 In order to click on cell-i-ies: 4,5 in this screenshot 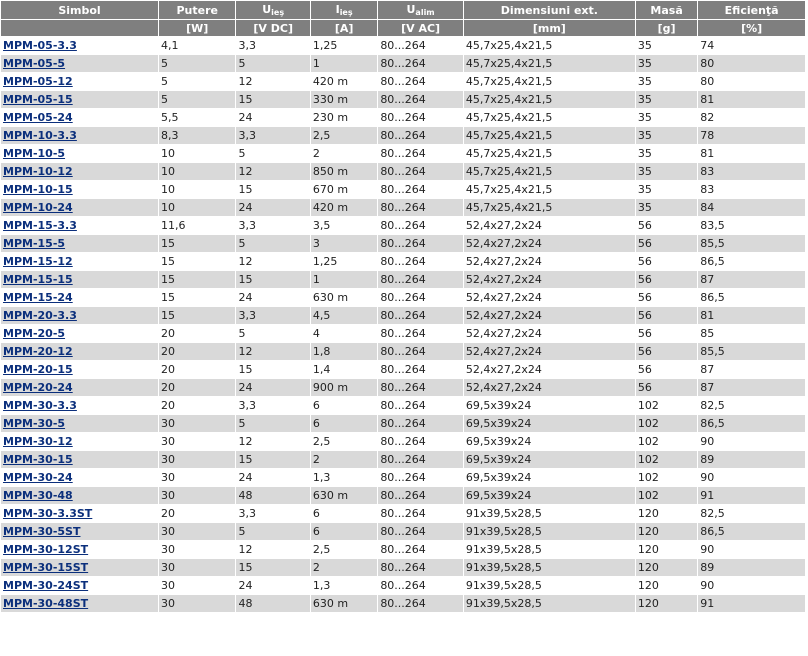, I will do `click(344, 315)`.